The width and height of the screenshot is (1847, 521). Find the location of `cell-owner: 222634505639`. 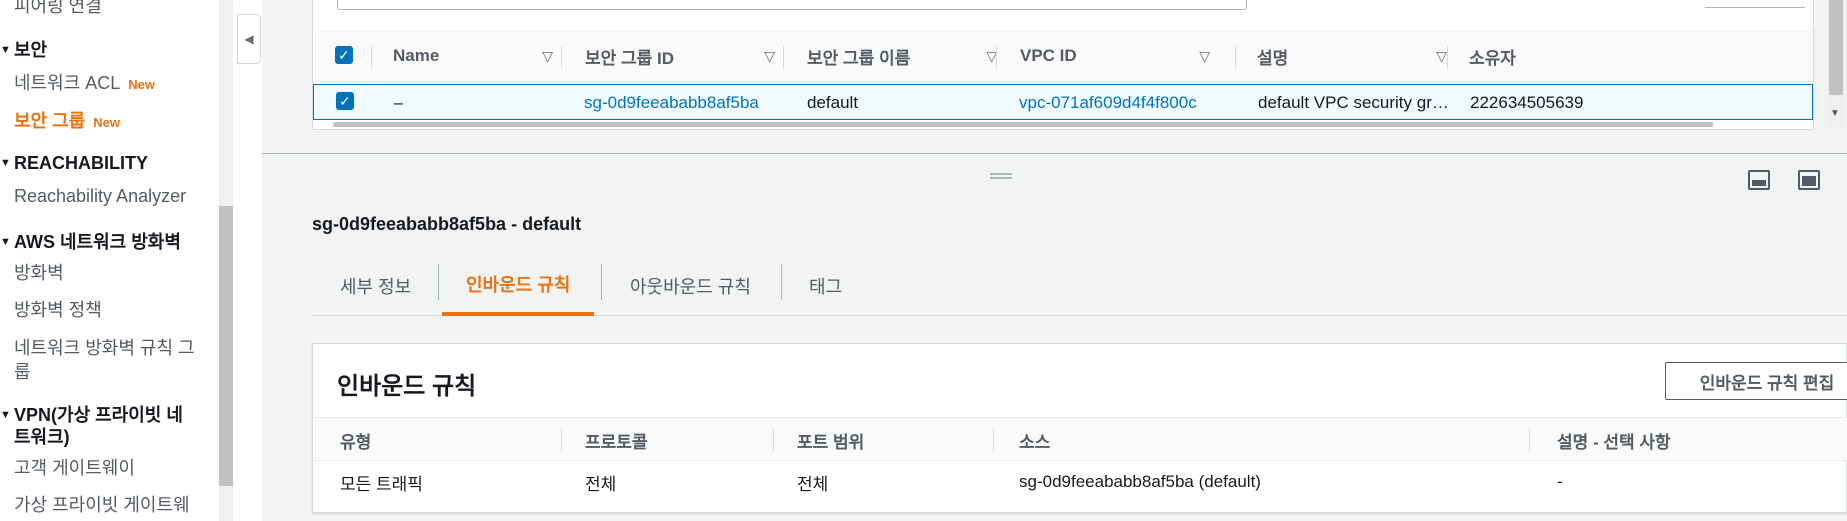

cell-owner: 222634505639 is located at coordinates (1527, 102).